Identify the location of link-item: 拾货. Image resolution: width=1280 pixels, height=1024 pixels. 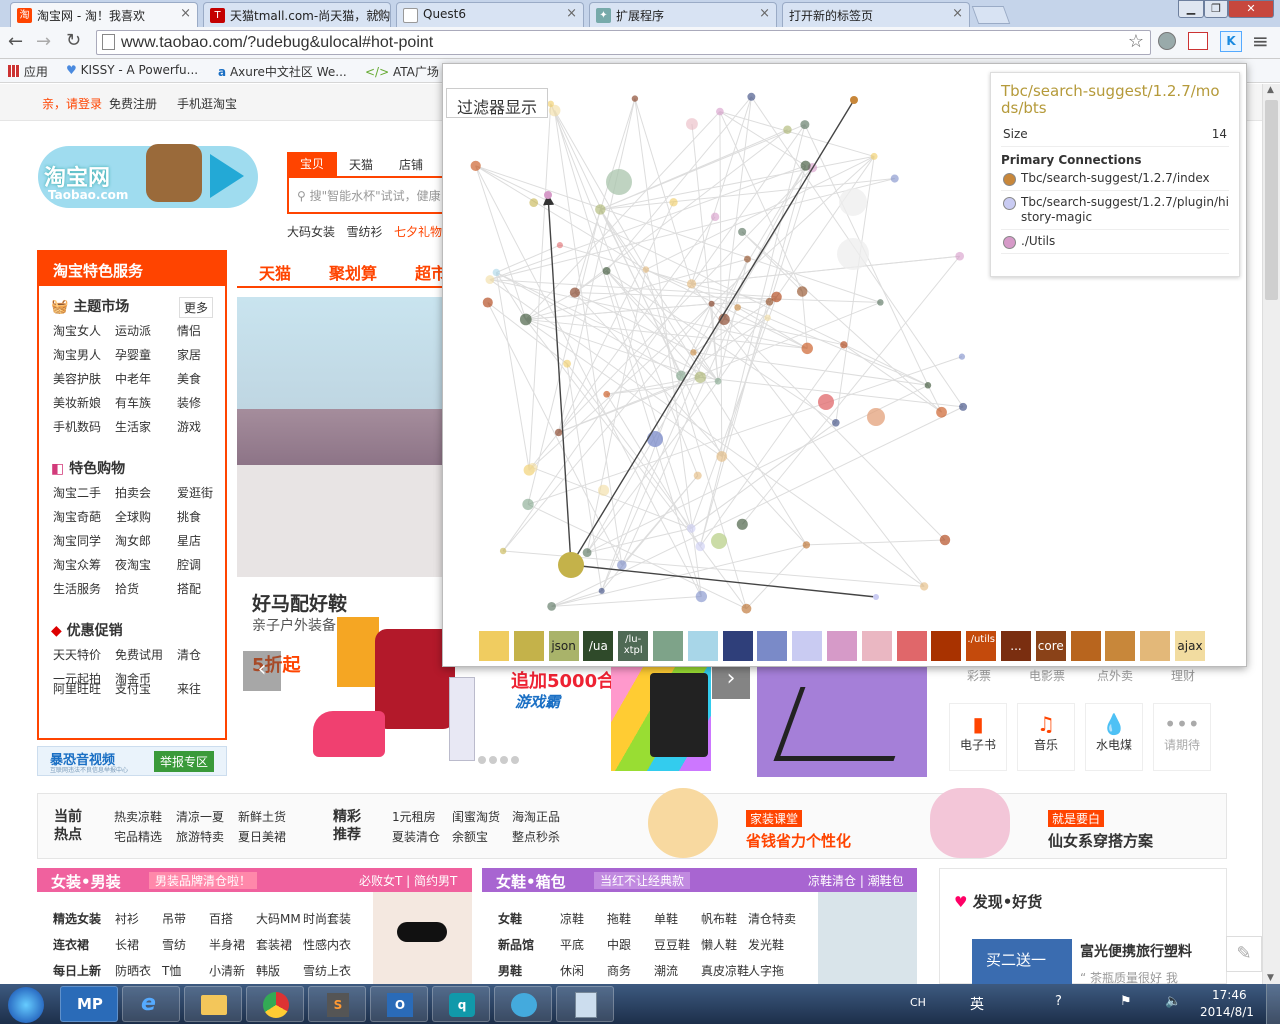
(127, 588).